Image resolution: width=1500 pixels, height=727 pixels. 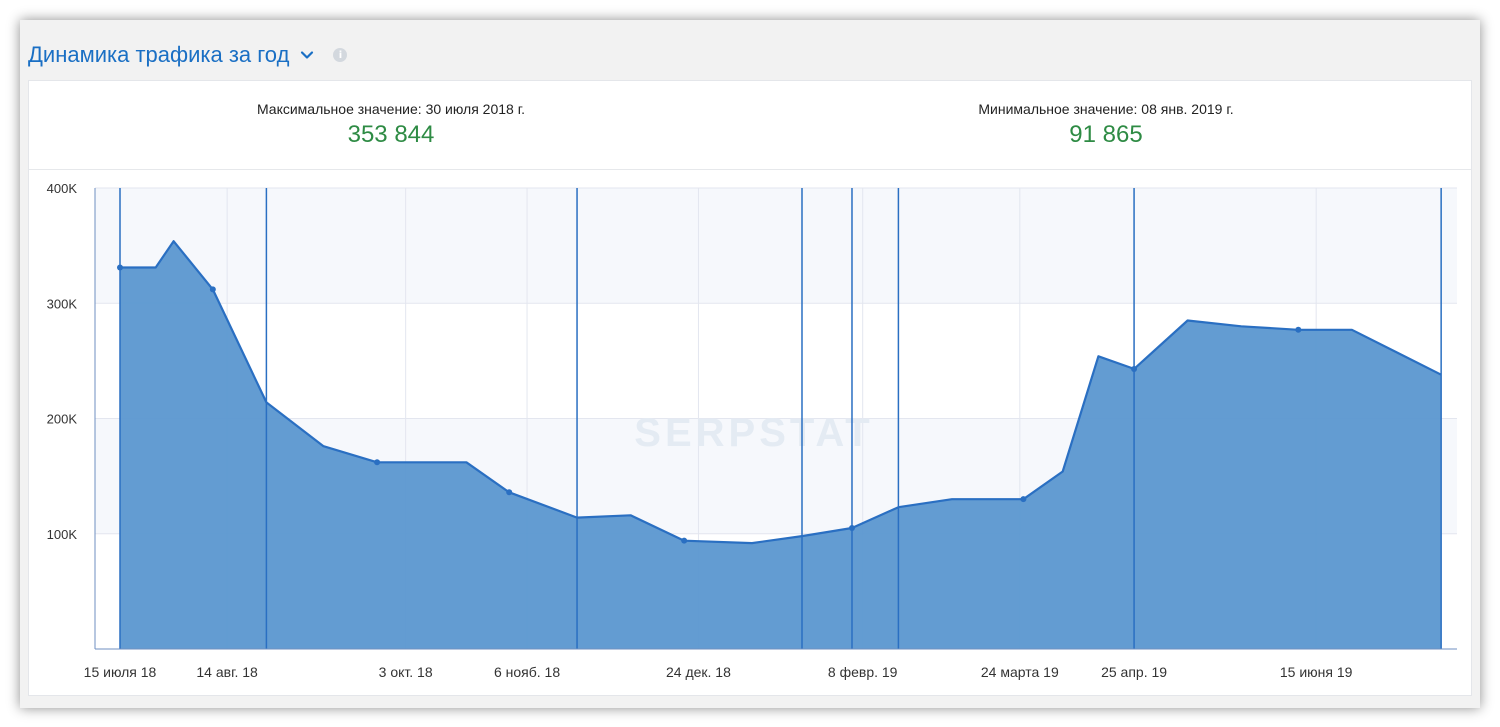 What do you see at coordinates (406, 672) in the screenshot?
I see `x-tick-label: 3 окт. 18` at bounding box center [406, 672].